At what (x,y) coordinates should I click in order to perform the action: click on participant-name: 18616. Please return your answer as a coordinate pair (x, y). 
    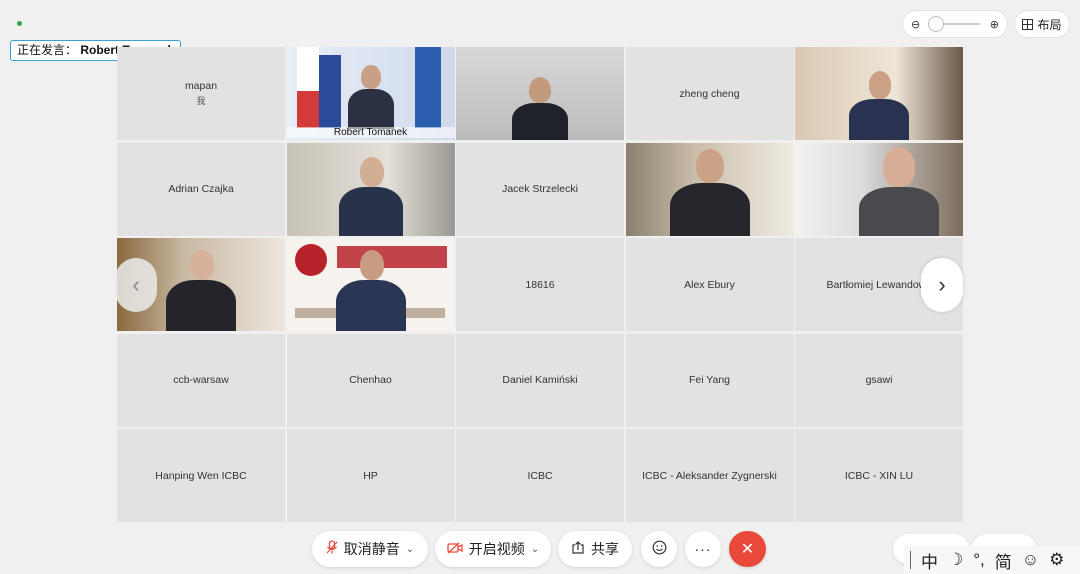
    Looking at the image, I should click on (540, 284).